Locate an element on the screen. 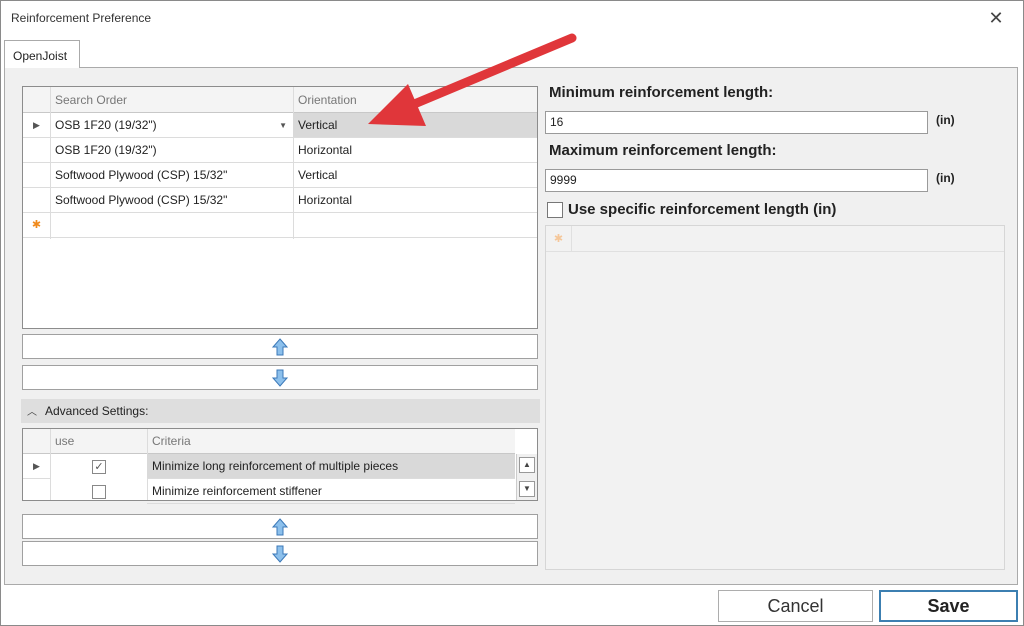 This screenshot has width=1024, height=626. criteria-move-down-button is located at coordinates (280, 553).